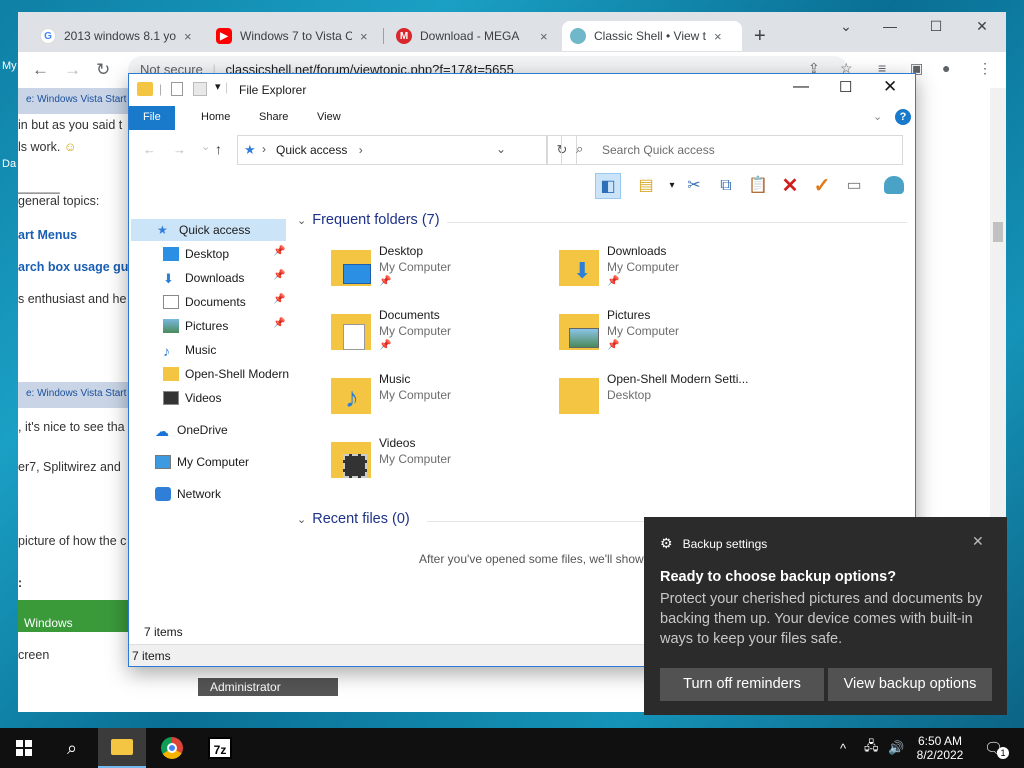 The height and width of the screenshot is (768, 1024). I want to click on folder-name: Downloads, so click(637, 251).